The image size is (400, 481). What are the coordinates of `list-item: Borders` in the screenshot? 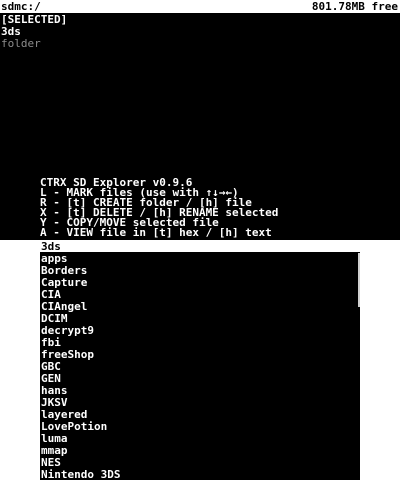 It's located at (199, 271).